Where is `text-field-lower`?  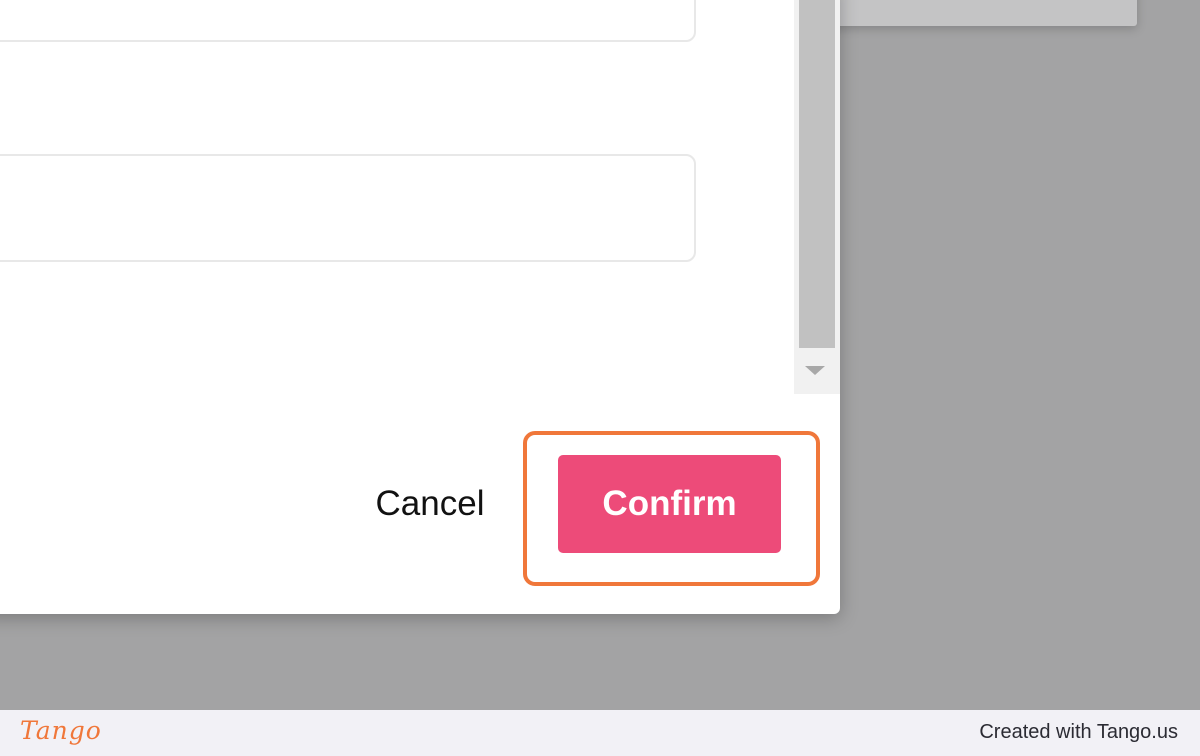
text-field-lower is located at coordinates (348, 208).